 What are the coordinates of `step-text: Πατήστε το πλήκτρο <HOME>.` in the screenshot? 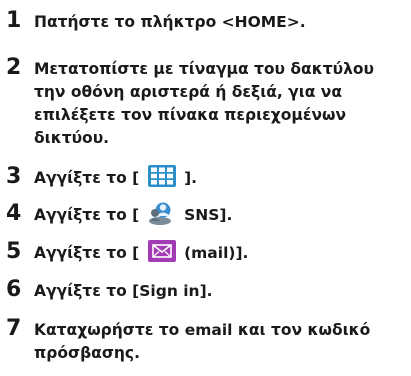 It's located at (220, 22).